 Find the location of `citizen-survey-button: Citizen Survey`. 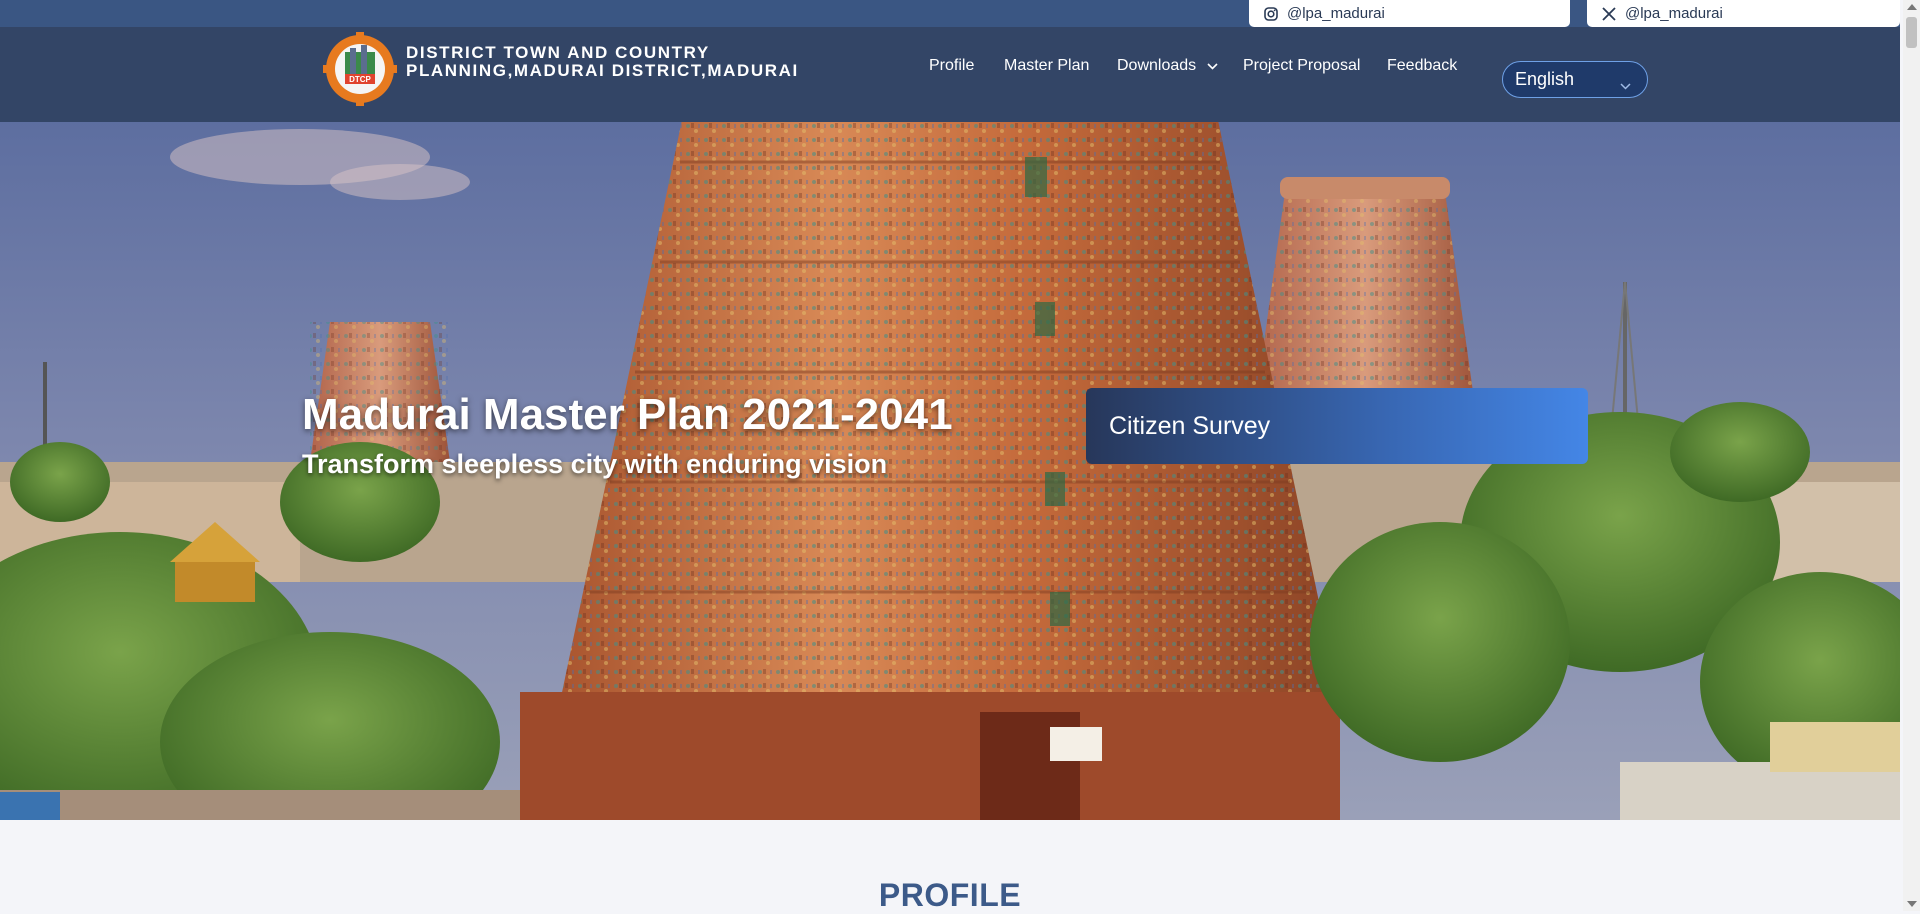

citizen-survey-button: Citizen Survey is located at coordinates (1337, 426).